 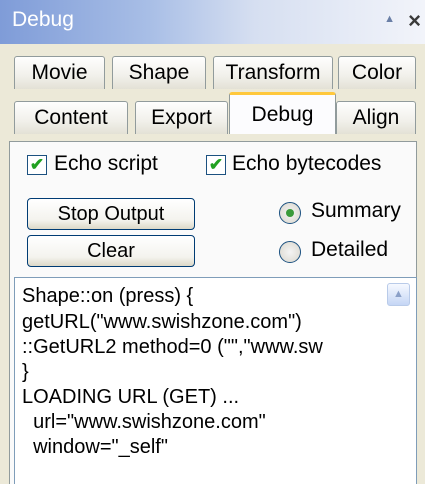 I want to click on tab-transform: Transform, so click(x=273, y=72).